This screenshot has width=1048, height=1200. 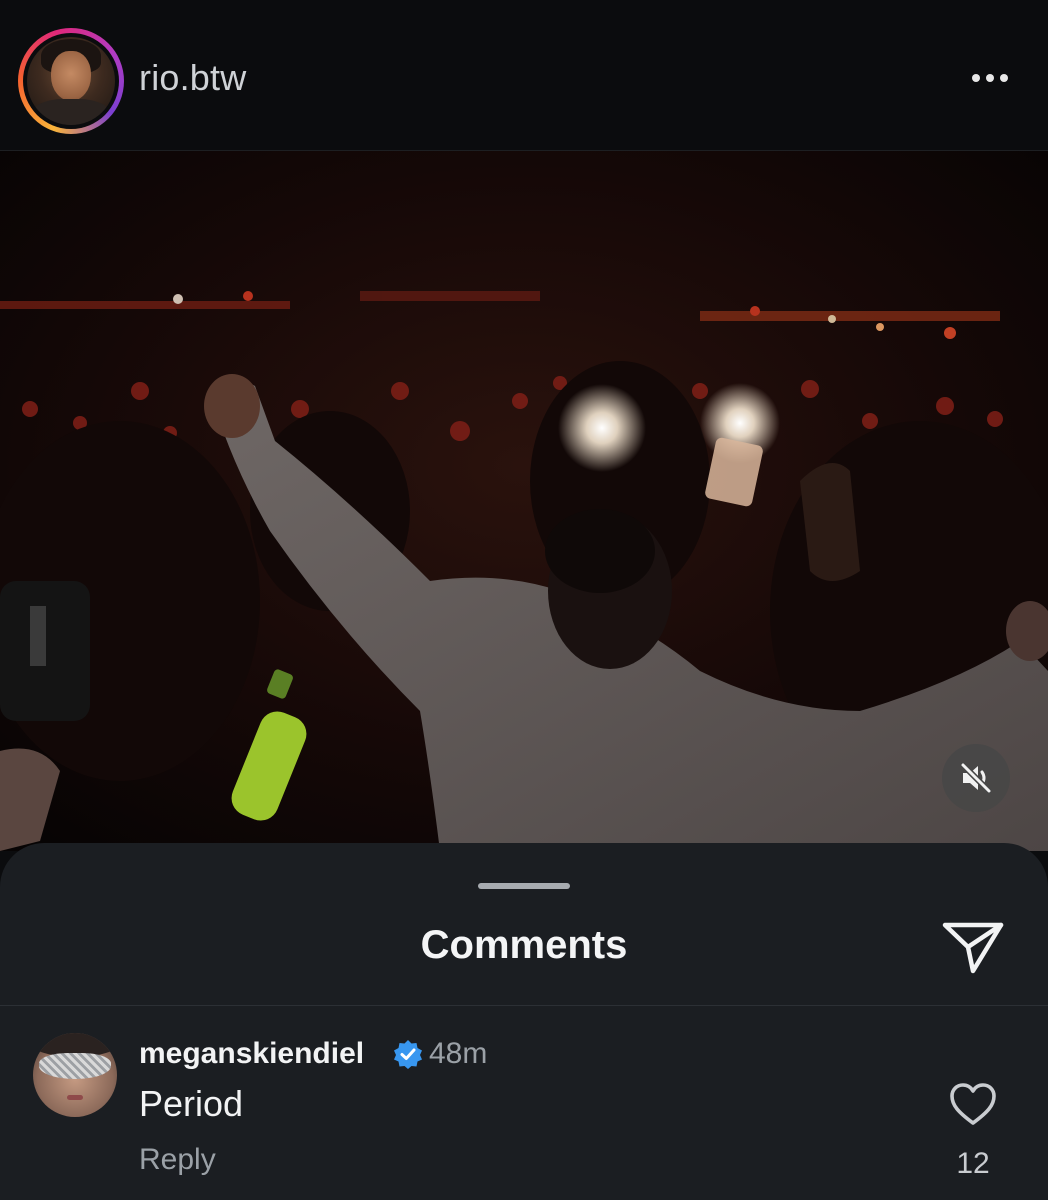 I want to click on post-username: rio.btw, so click(x=192, y=78).